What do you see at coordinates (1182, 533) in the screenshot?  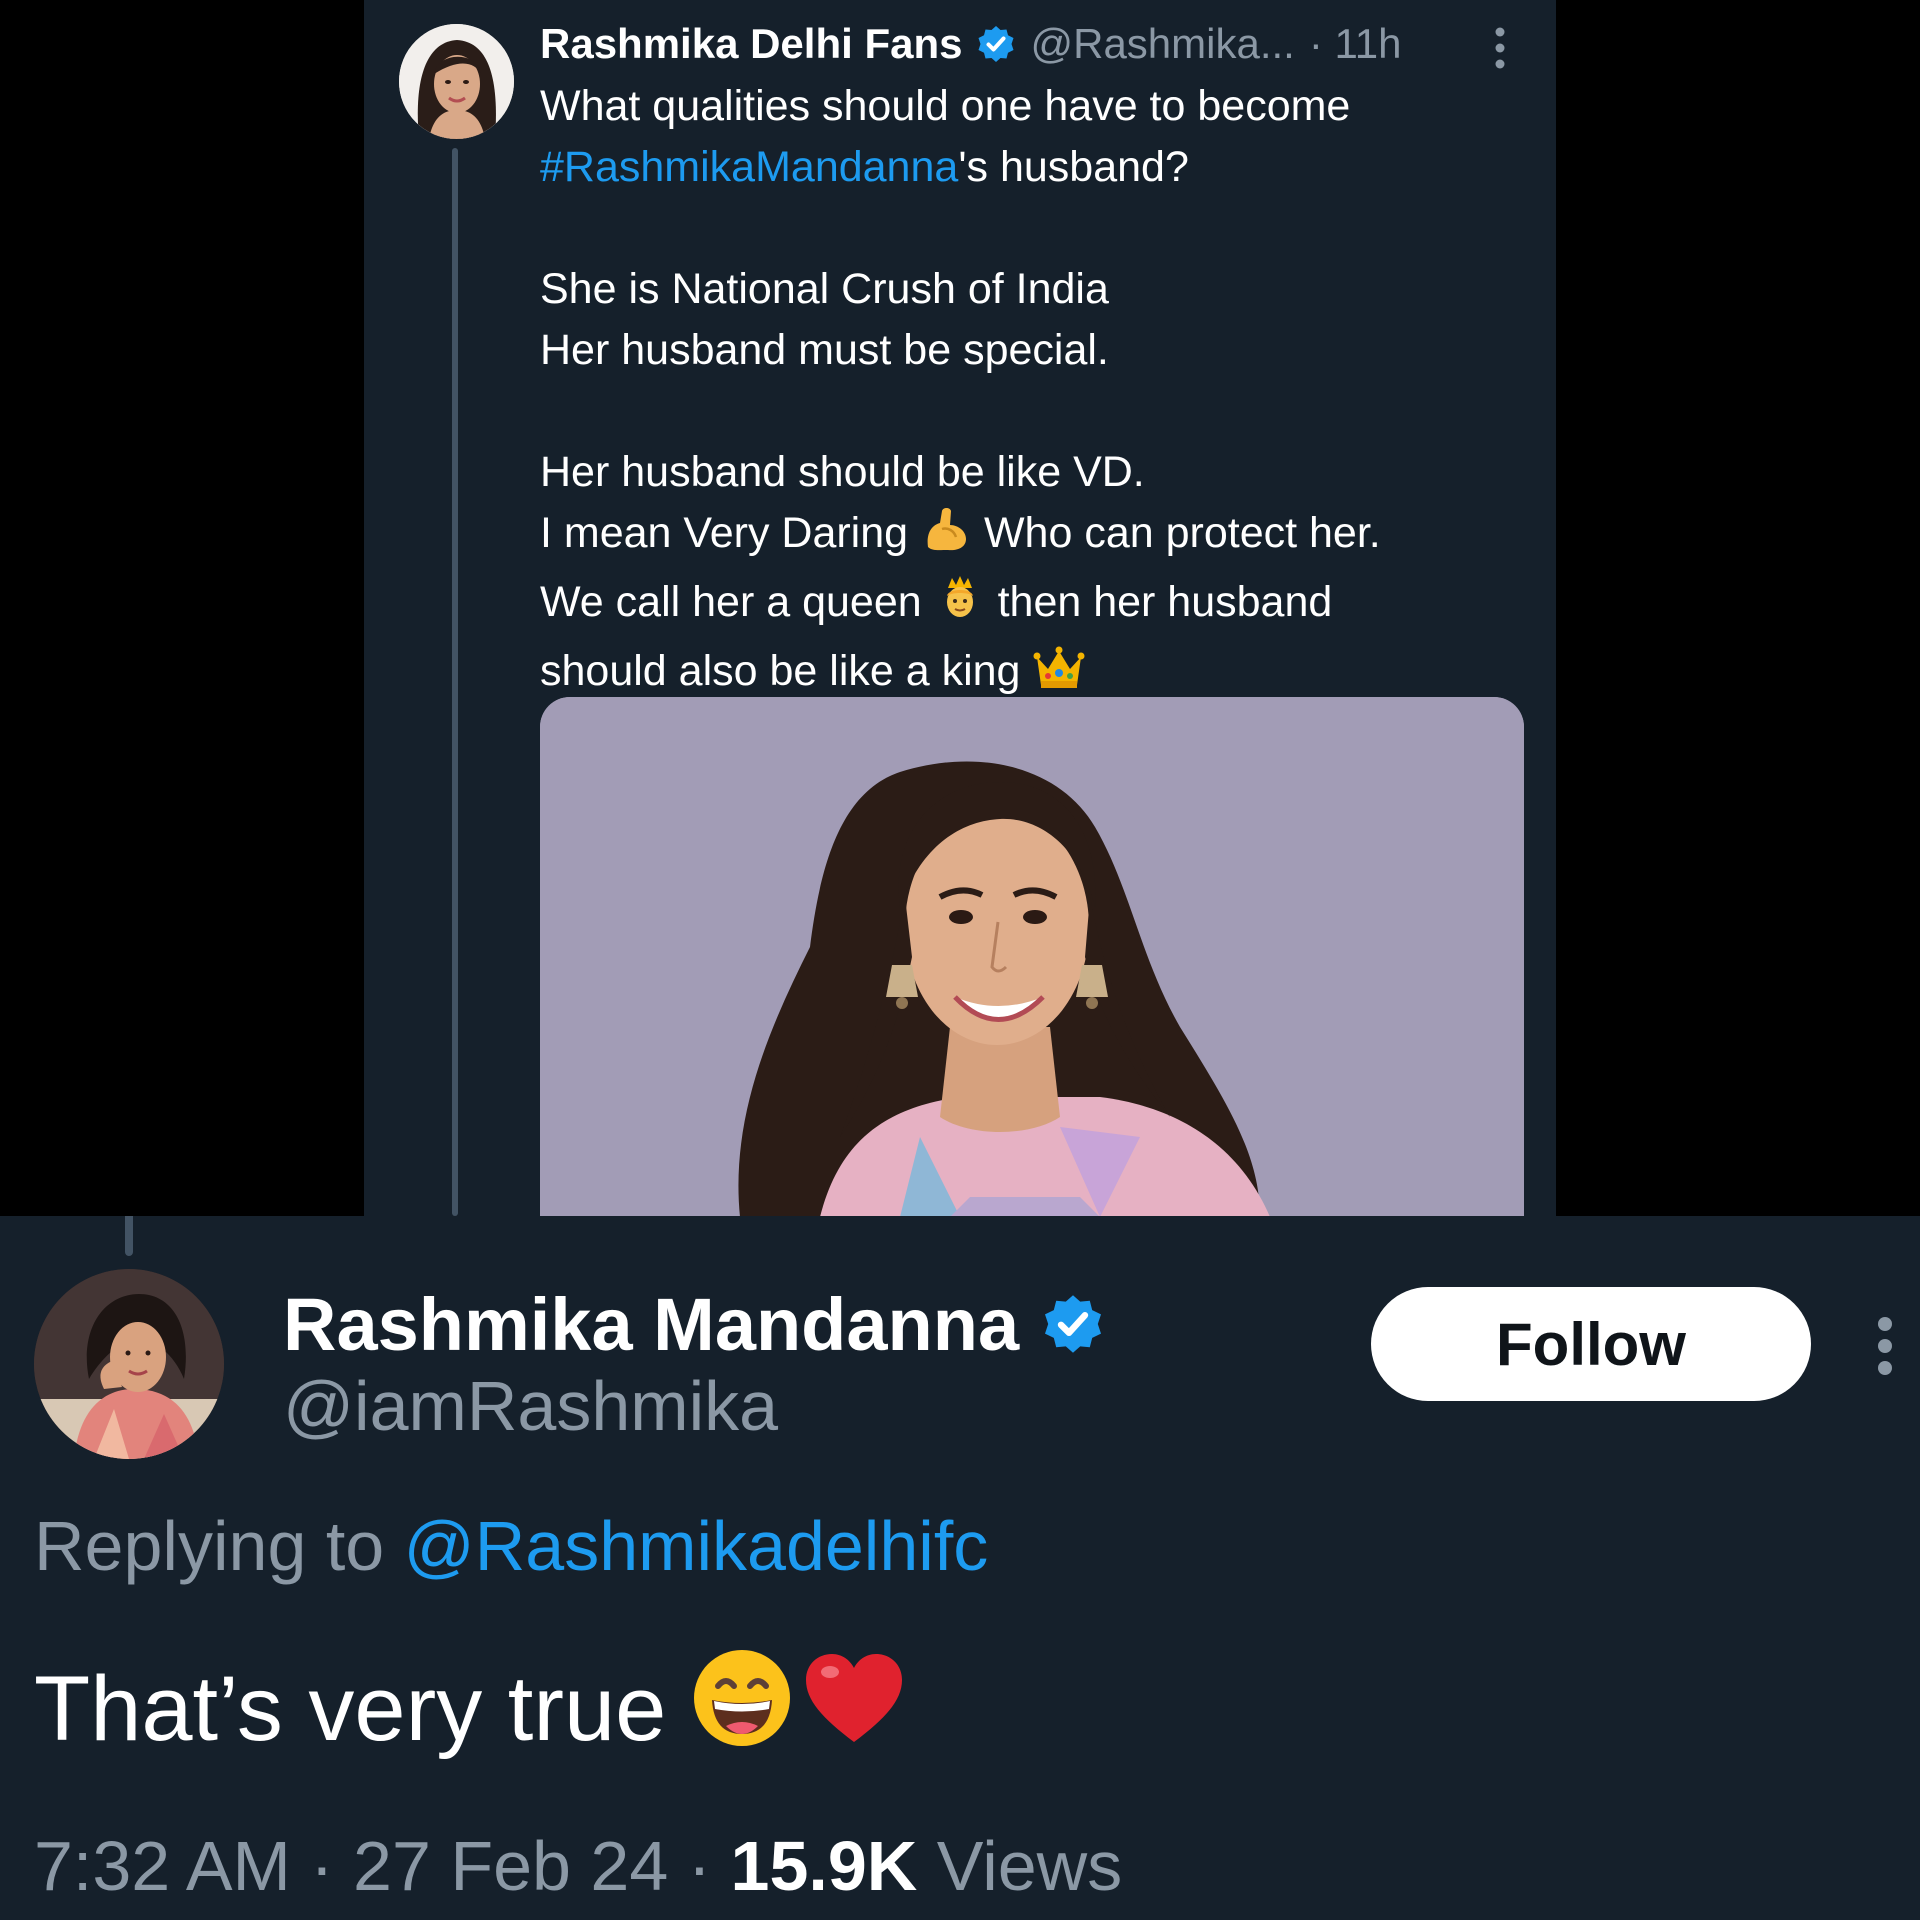 I see `tweet-line: Who can protect her.` at bounding box center [1182, 533].